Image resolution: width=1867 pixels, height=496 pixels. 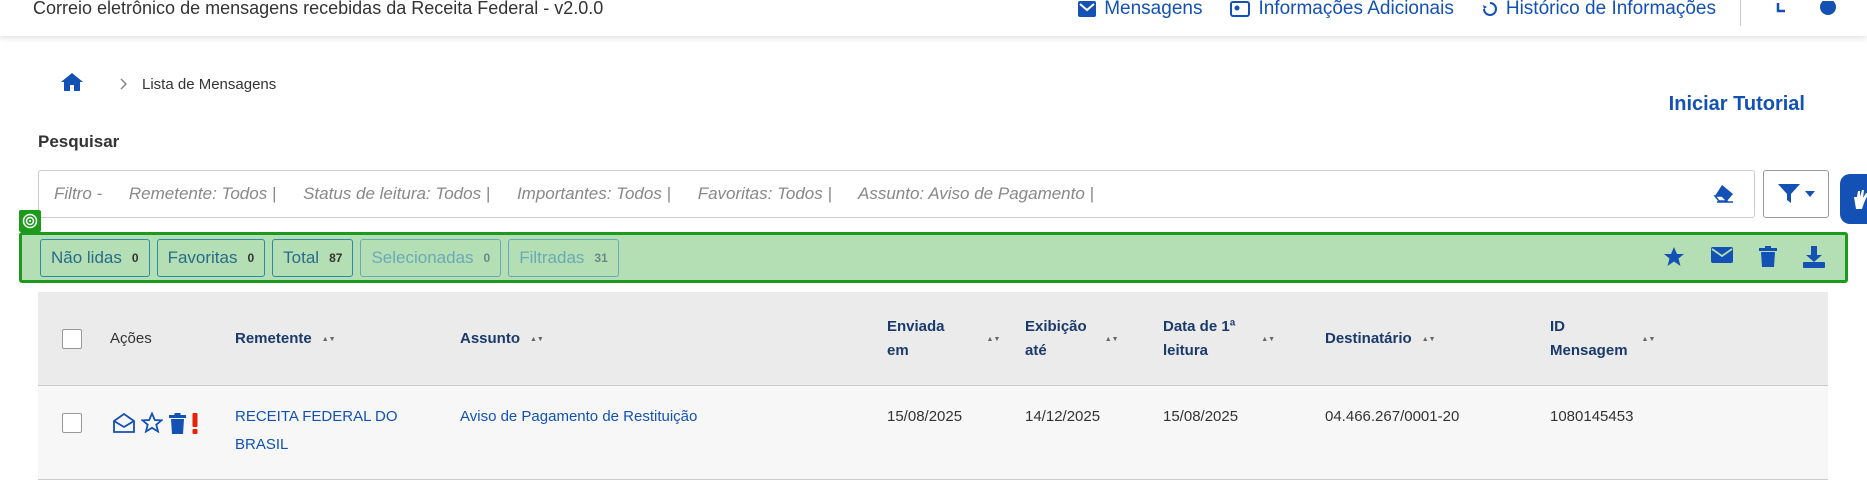 What do you see at coordinates (1737, 104) in the screenshot?
I see `start-tutorial-link: Iniciar Tutorial` at bounding box center [1737, 104].